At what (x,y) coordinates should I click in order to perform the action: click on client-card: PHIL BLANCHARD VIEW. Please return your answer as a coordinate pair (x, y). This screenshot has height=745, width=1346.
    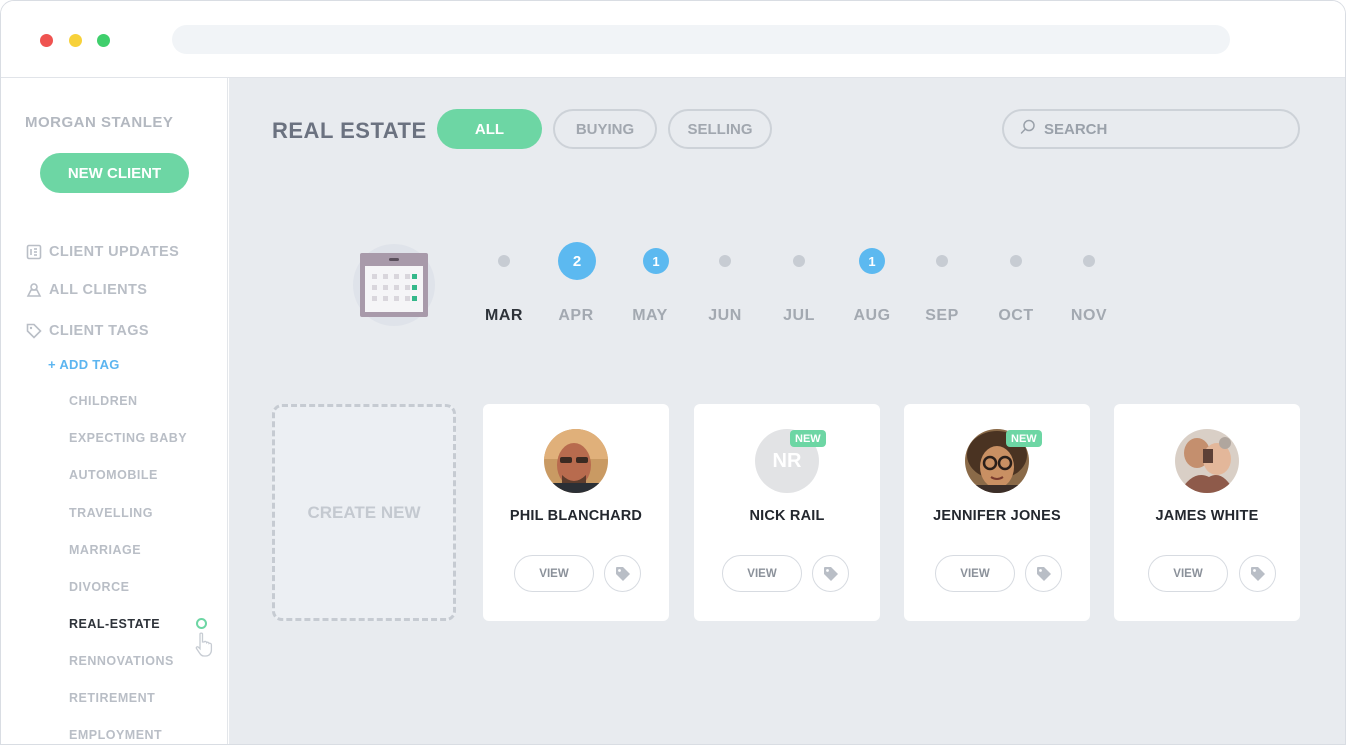
    Looking at the image, I should click on (576, 512).